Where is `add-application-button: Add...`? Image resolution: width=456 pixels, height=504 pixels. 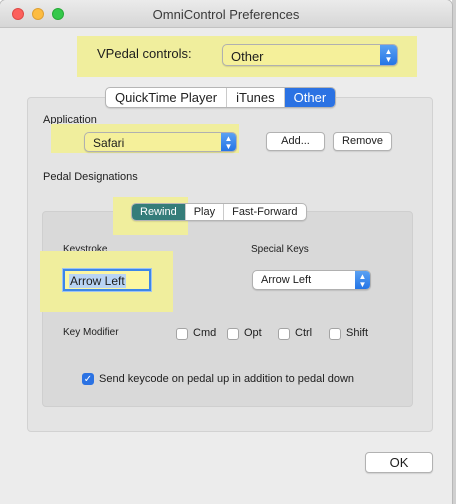
add-application-button: Add... is located at coordinates (295, 141).